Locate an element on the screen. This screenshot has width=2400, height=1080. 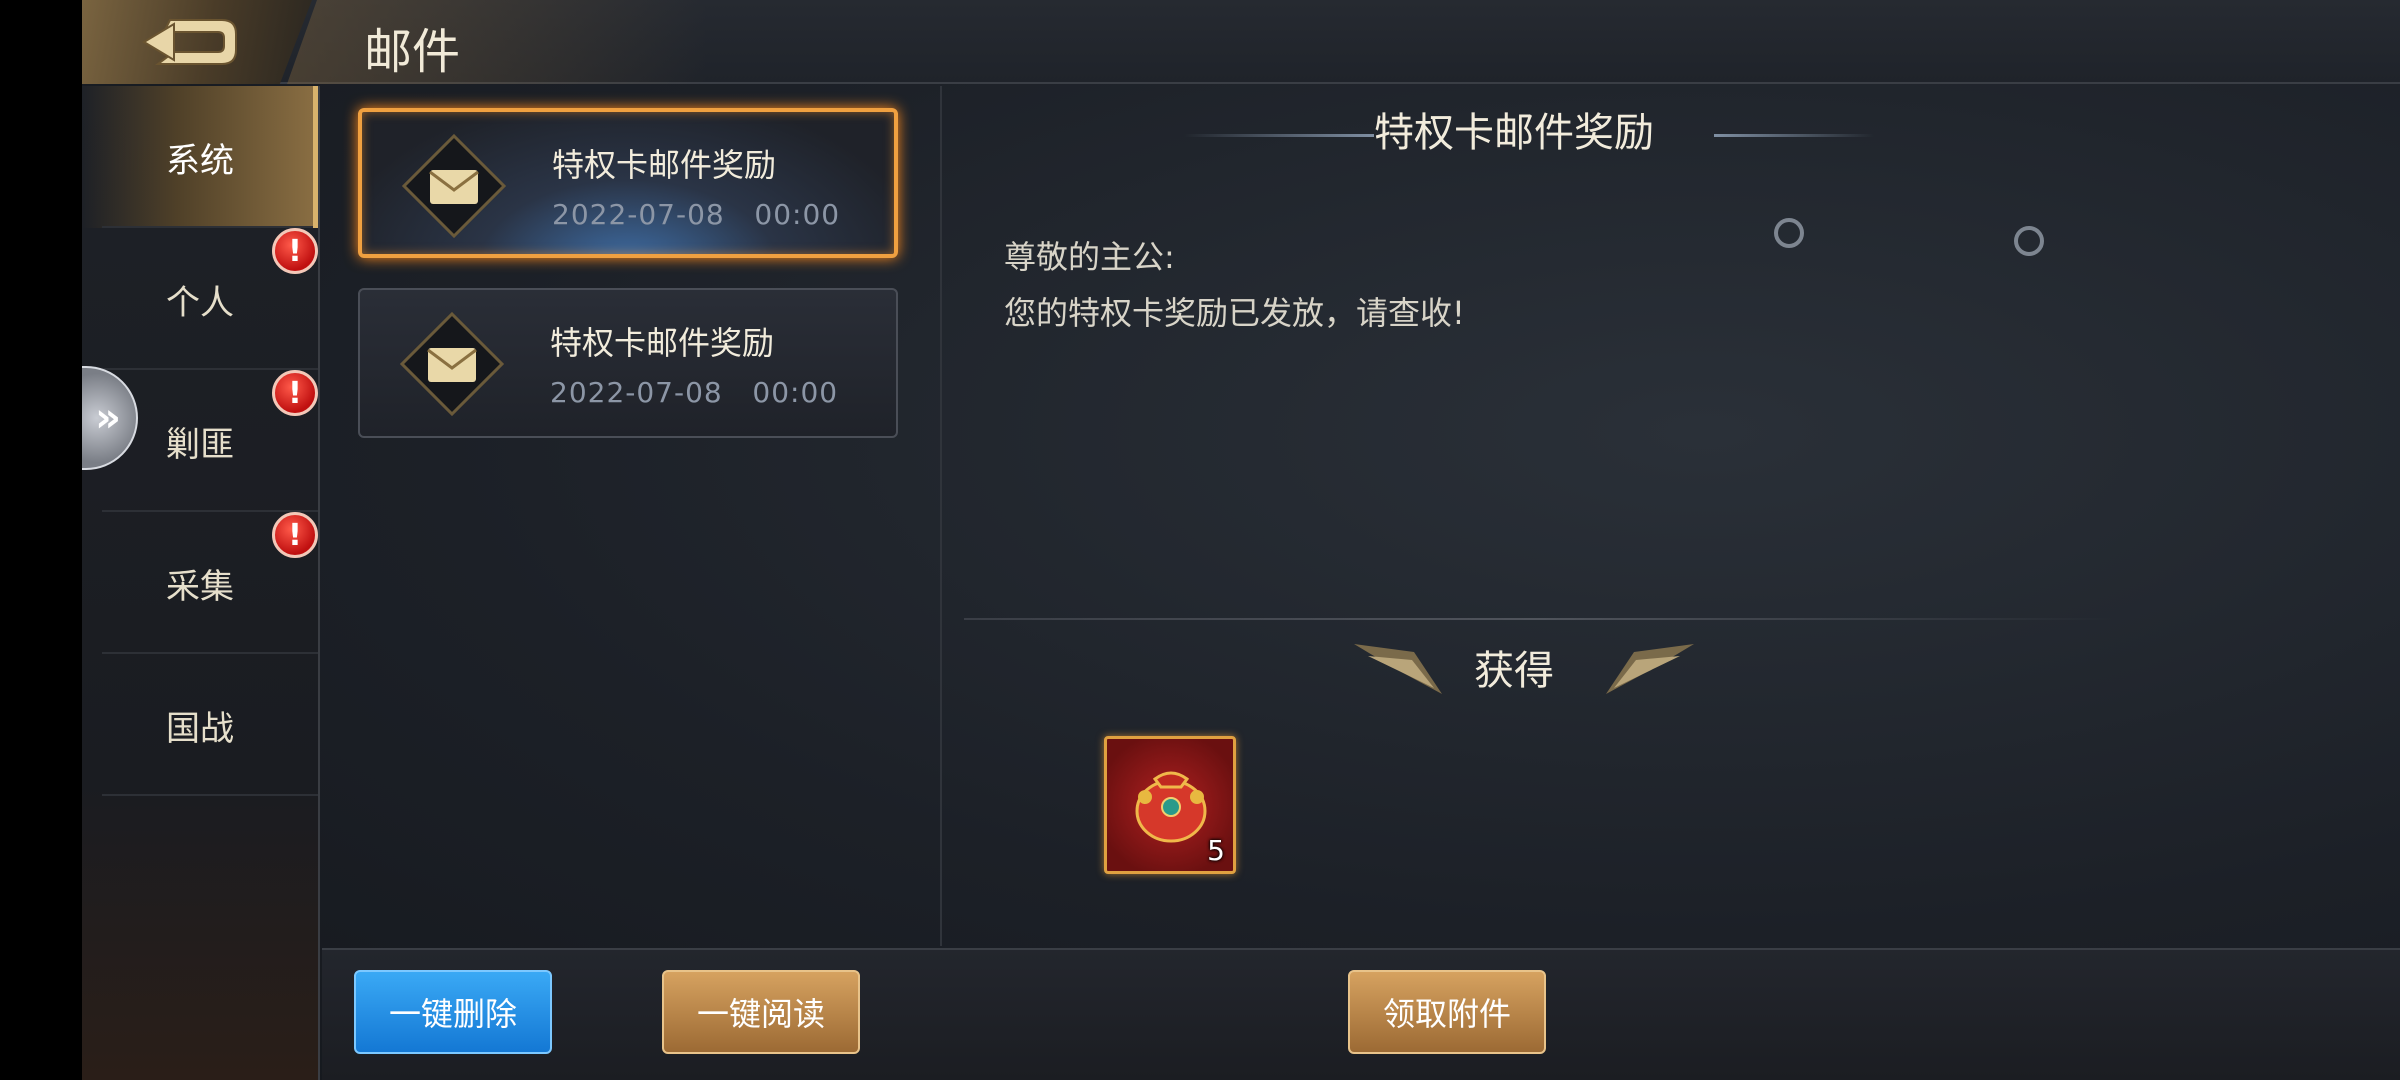
reward-item-slot: 5 is located at coordinates (1170, 805).